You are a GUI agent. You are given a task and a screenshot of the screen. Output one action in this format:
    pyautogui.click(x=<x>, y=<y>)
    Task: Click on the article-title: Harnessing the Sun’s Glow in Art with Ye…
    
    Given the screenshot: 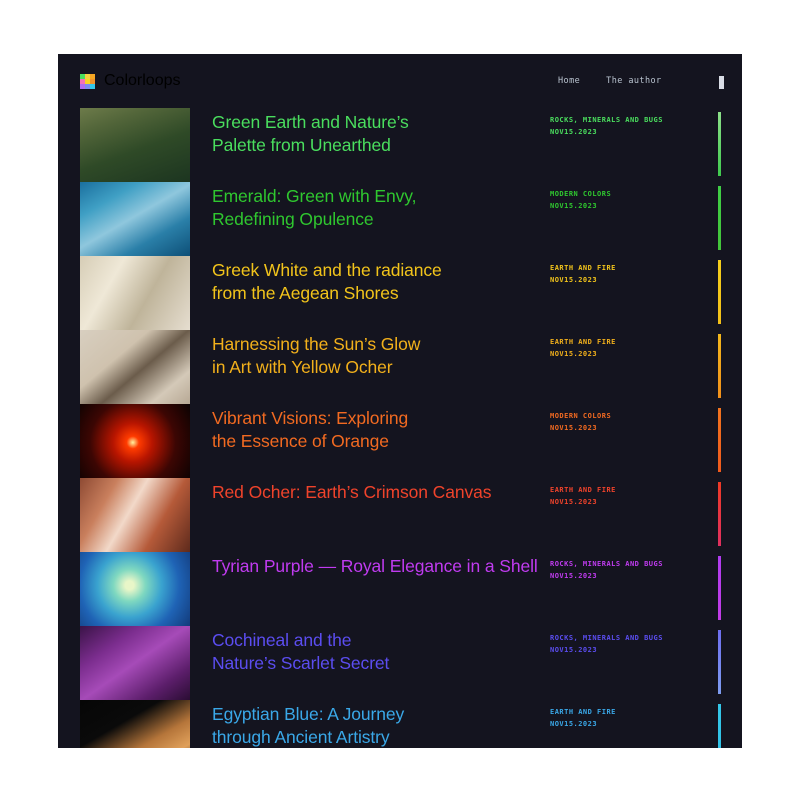 What is the action you would take?
    pyautogui.click(x=381, y=355)
    